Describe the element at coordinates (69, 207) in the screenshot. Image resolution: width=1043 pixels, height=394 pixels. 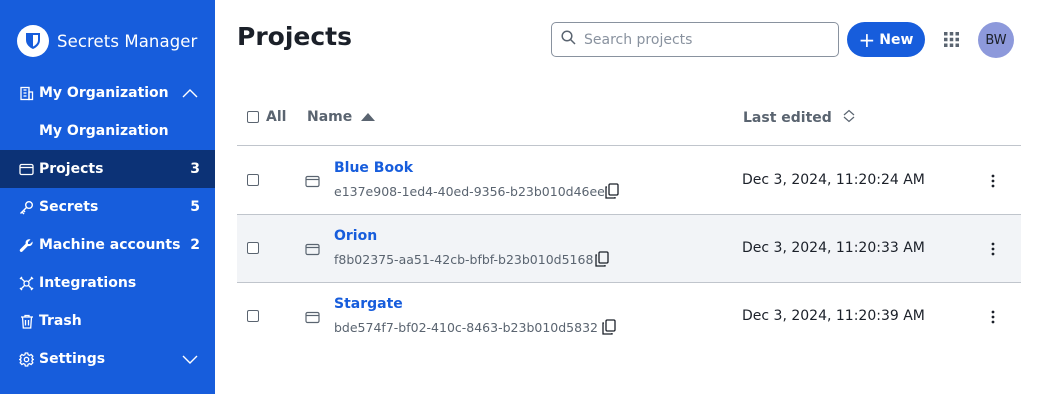
I see `sidebar-item-label: Secrets` at that location.